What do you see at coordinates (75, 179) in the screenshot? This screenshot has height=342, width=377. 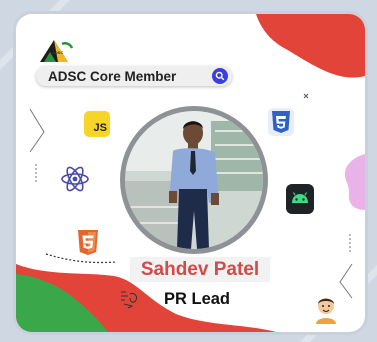 I see `react-icon` at bounding box center [75, 179].